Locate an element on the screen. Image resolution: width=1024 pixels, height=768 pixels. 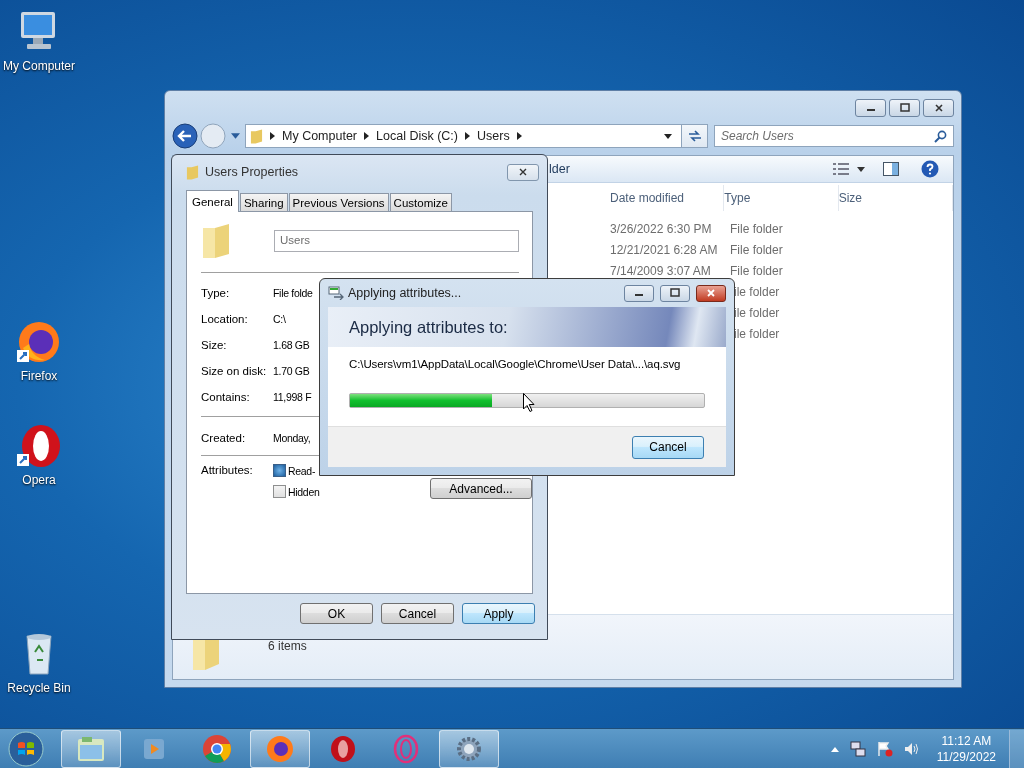
field-value: 1.70 GB is located at coordinates (291, 371).